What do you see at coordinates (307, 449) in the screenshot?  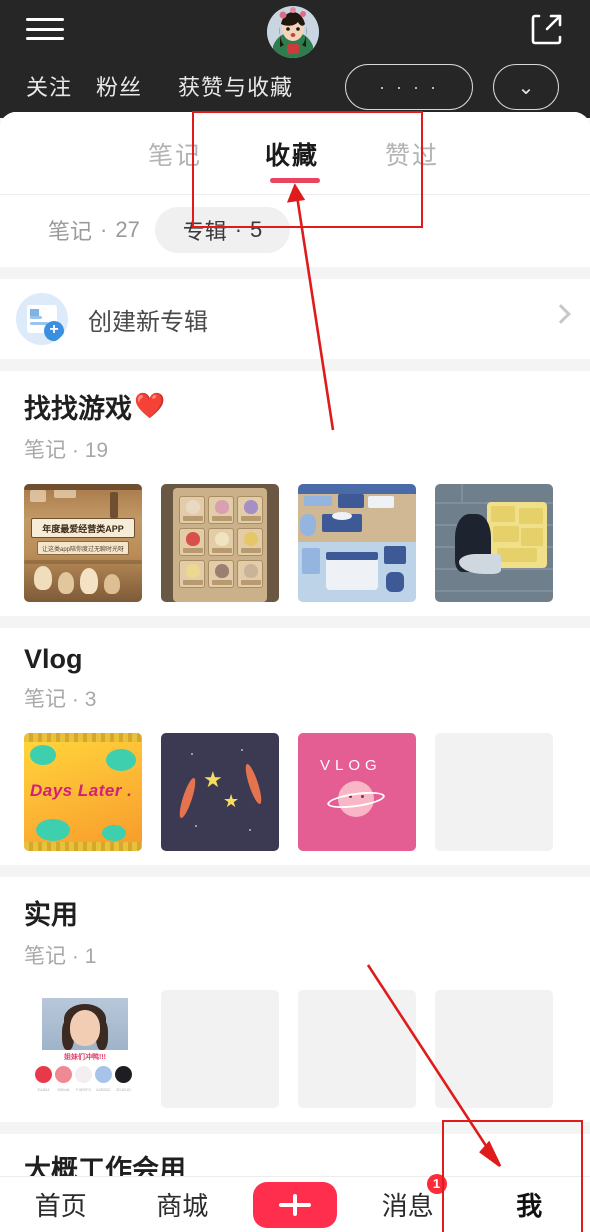 I see `album-count: 笔记 · 19` at bounding box center [307, 449].